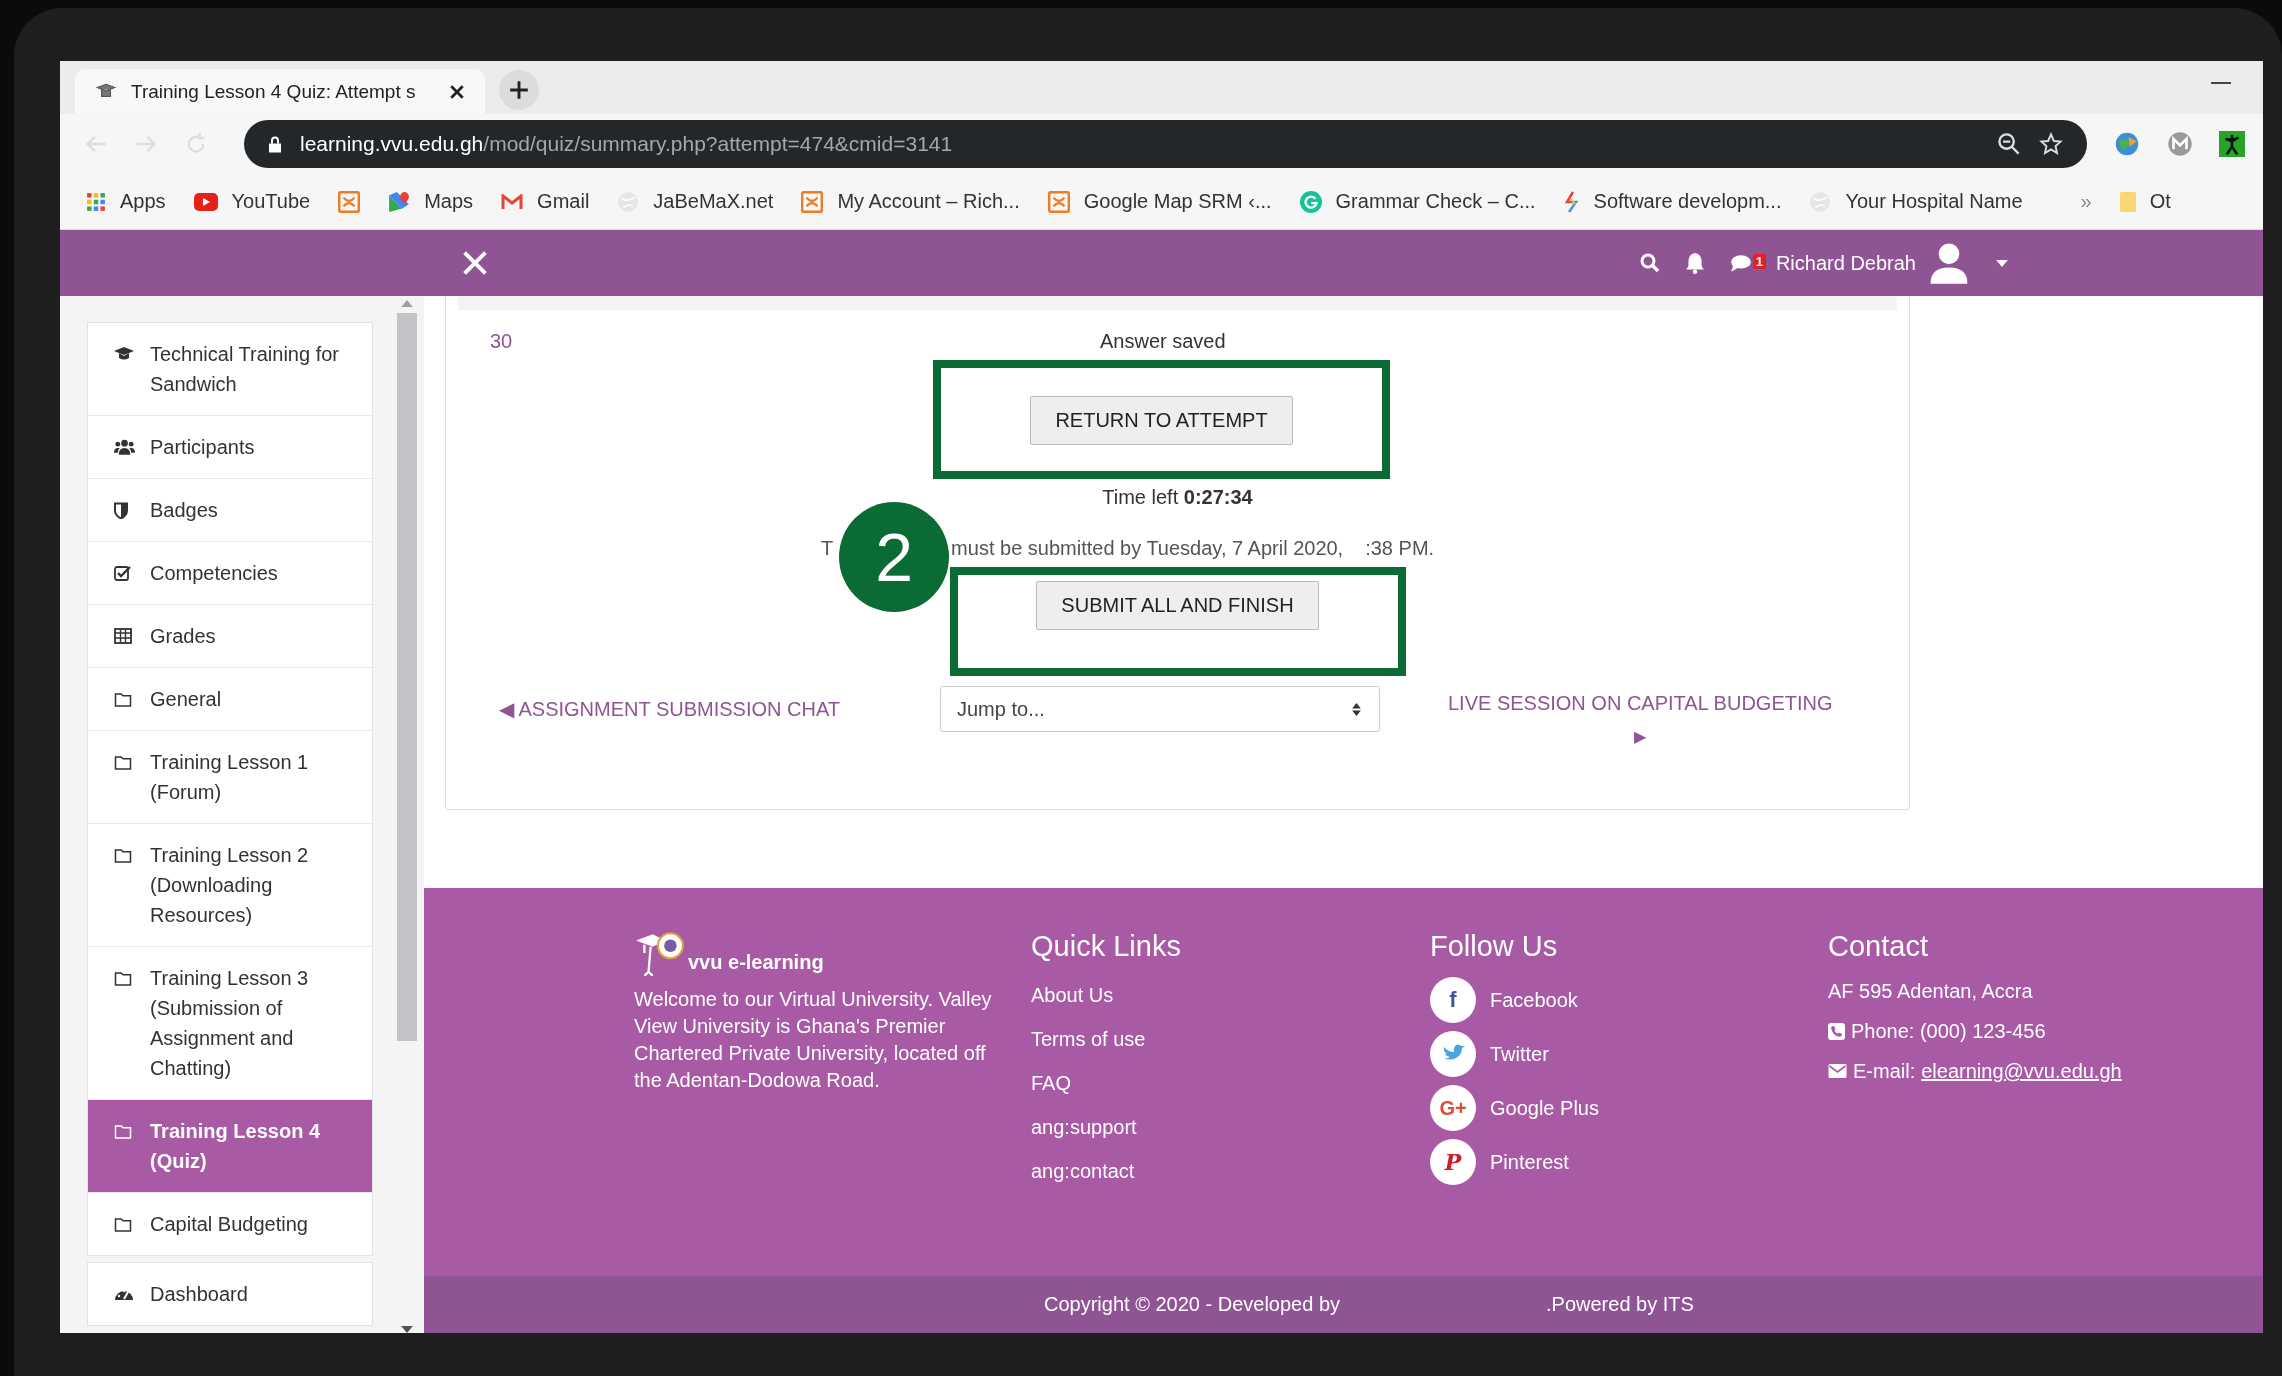 The width and height of the screenshot is (2282, 1376). I want to click on social-icon: P, so click(1453, 1162).